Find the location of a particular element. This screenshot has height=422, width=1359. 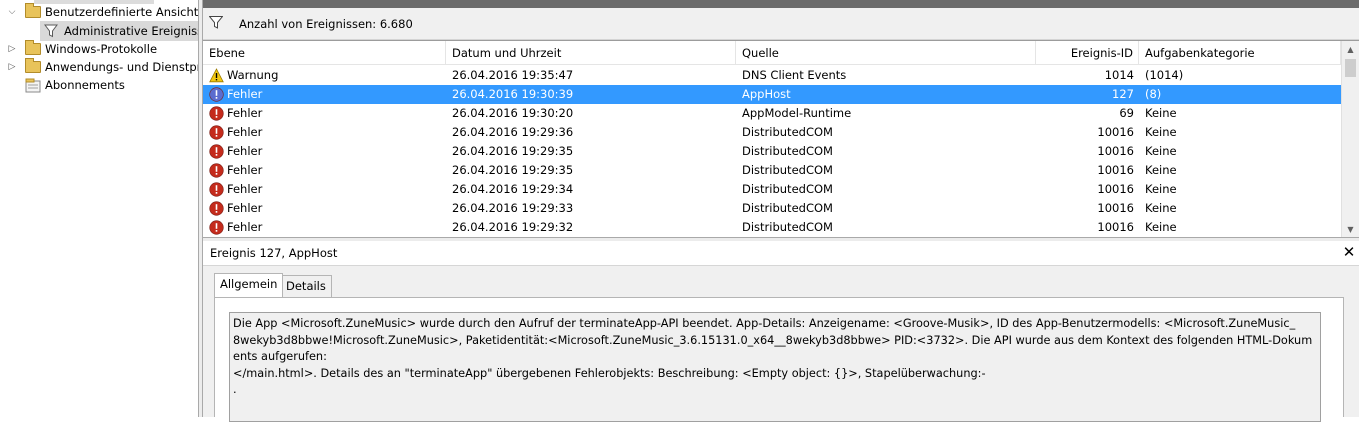

tree-item-administrative-events: Administrative Ereignisse is located at coordinates (99, 31).